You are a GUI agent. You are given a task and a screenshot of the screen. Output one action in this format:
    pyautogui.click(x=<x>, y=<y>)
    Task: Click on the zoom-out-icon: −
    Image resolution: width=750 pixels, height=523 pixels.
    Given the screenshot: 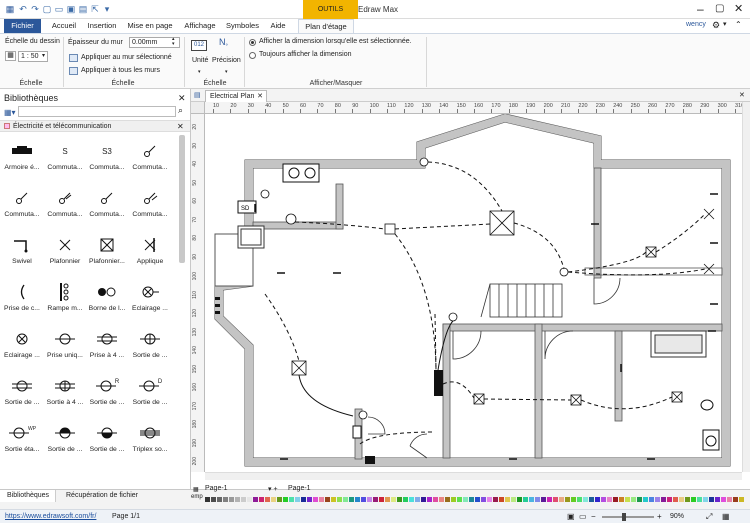 What is the action you would take?
    pyautogui.click(x=593, y=516)
    